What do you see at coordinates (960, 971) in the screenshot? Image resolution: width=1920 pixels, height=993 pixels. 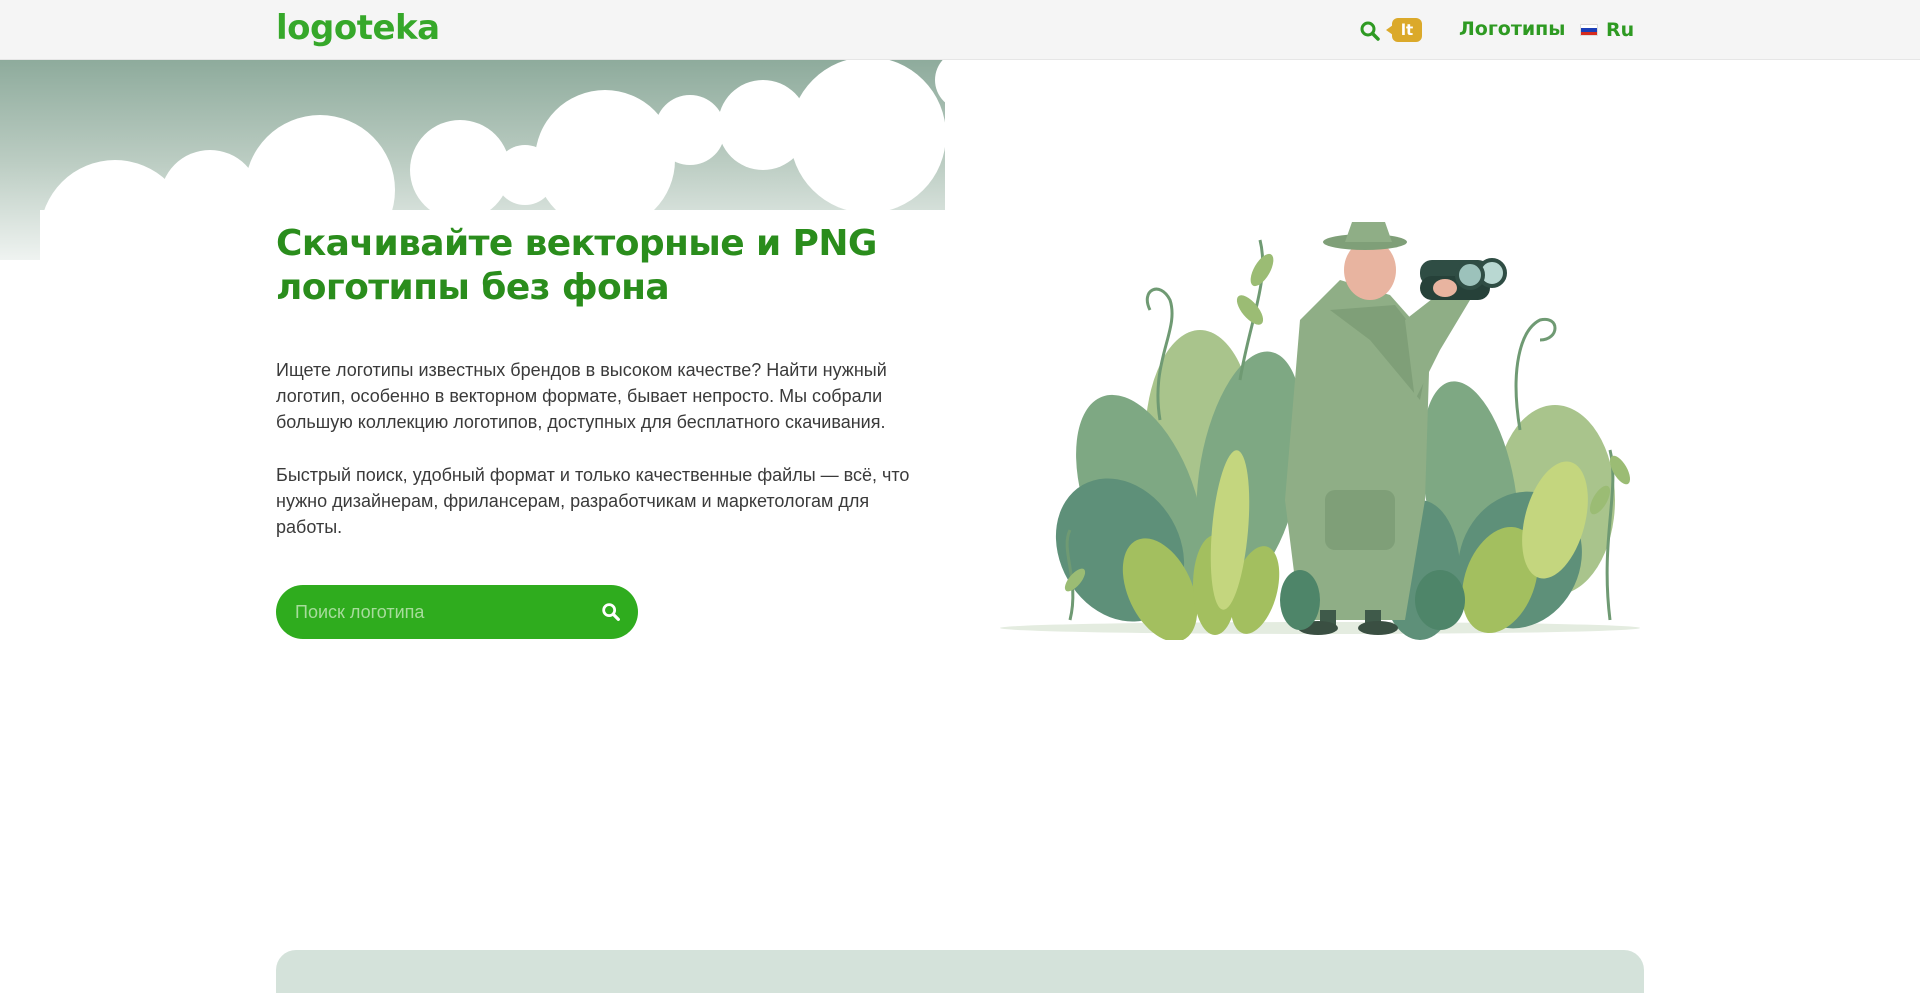 I see `content-section-panel` at bounding box center [960, 971].